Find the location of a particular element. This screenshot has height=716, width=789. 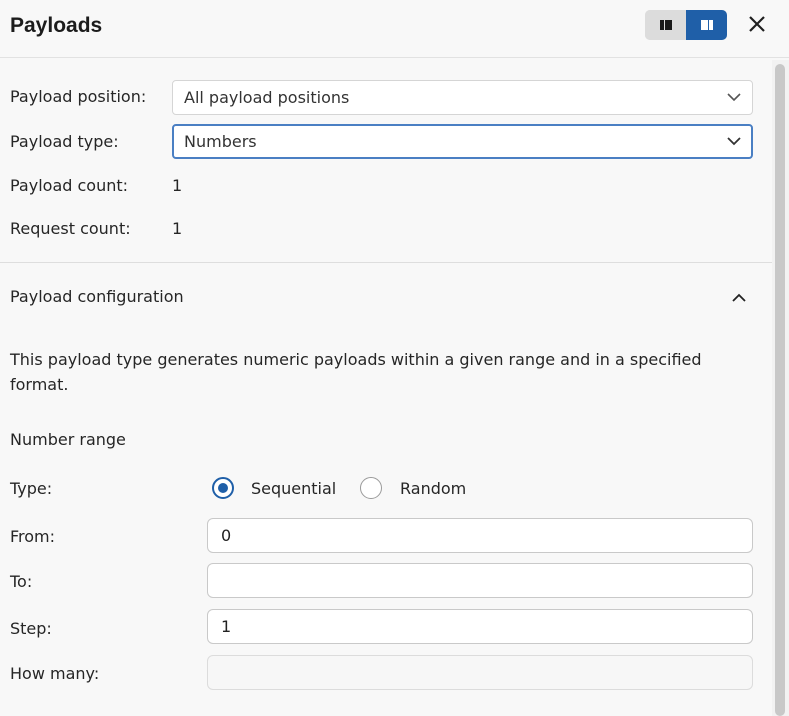

to-input is located at coordinates (480, 580).